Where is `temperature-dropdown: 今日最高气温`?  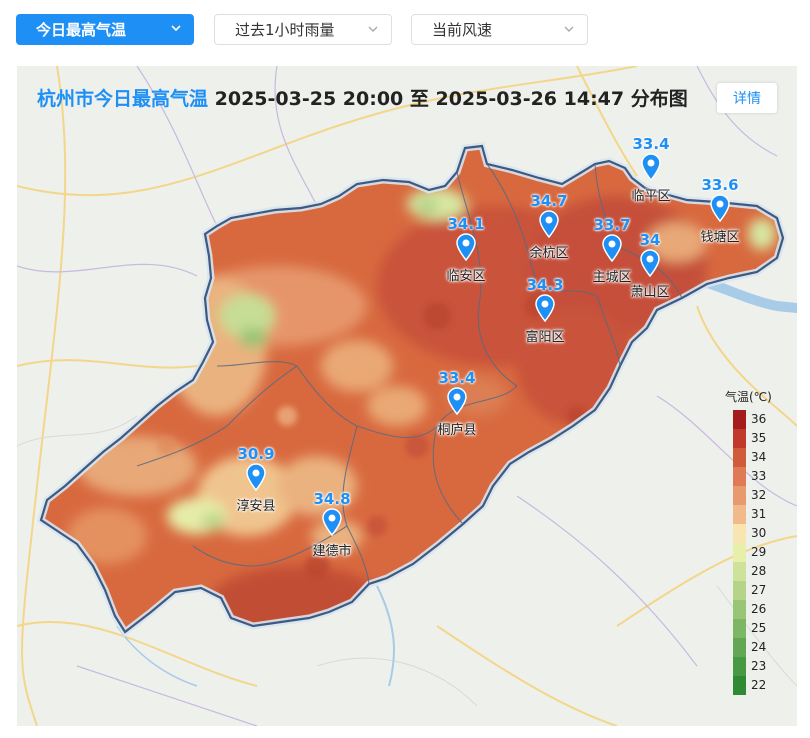 temperature-dropdown: 今日最高气温 is located at coordinates (105, 29).